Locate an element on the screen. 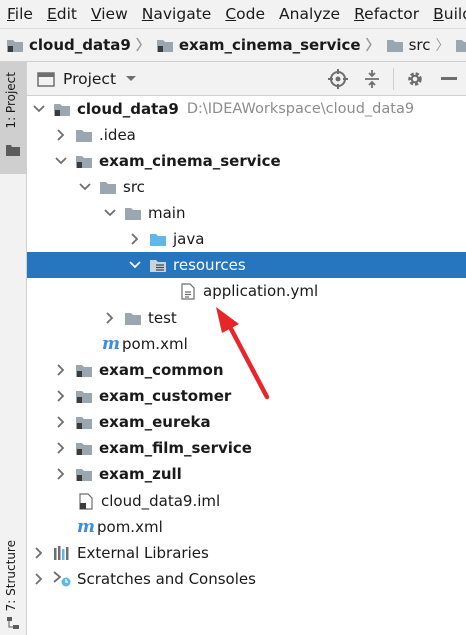 This screenshot has height=635, width=466. structure-icon is located at coordinates (13, 623).